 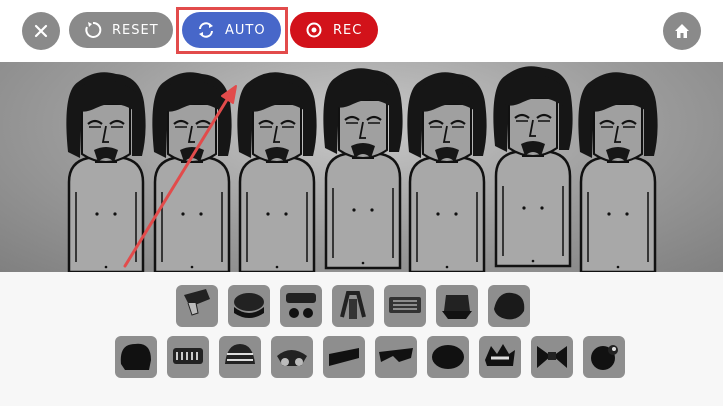 I want to click on helmet-icon, so click(x=448, y=357).